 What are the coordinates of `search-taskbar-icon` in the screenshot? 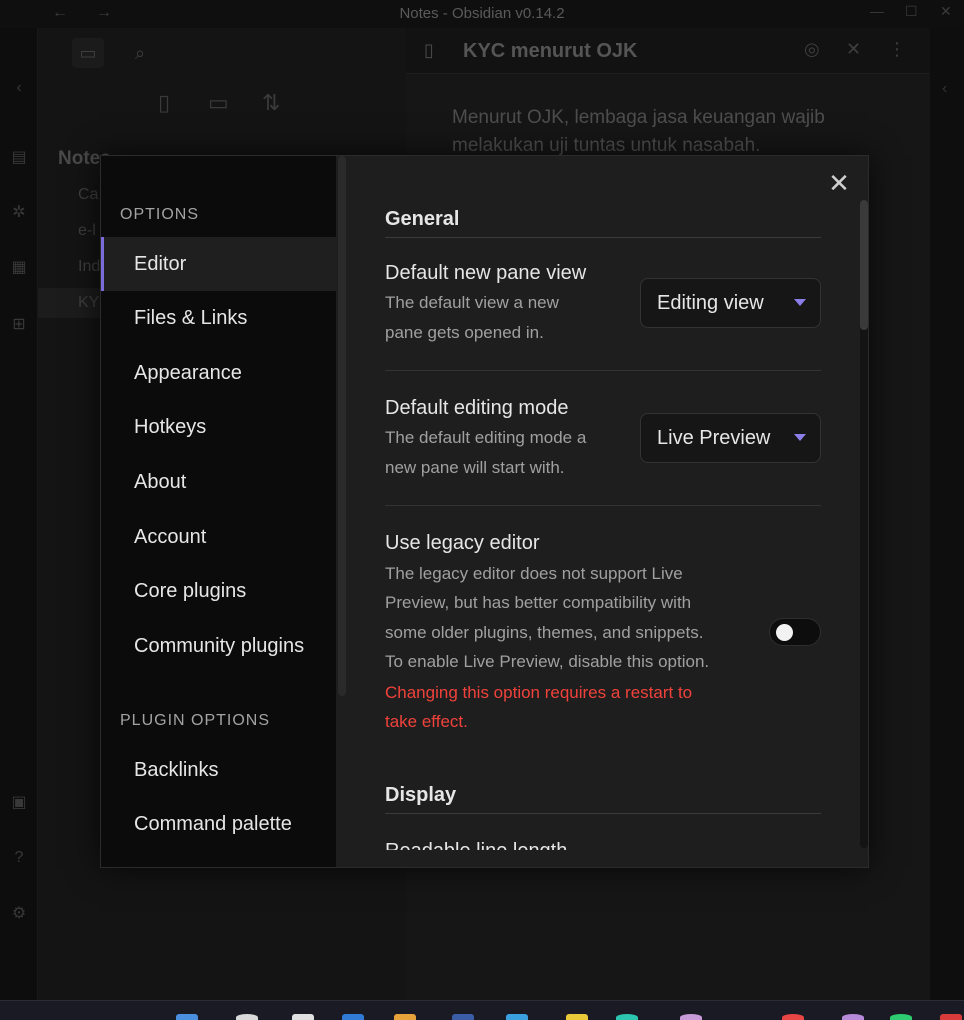 It's located at (247, 1017).